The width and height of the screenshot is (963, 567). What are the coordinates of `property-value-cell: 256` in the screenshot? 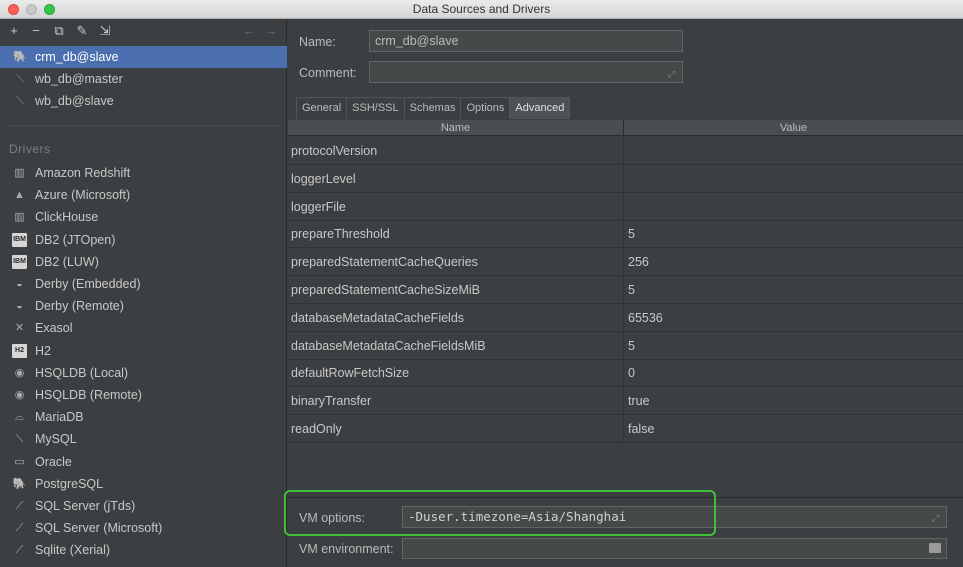 It's located at (793, 262).